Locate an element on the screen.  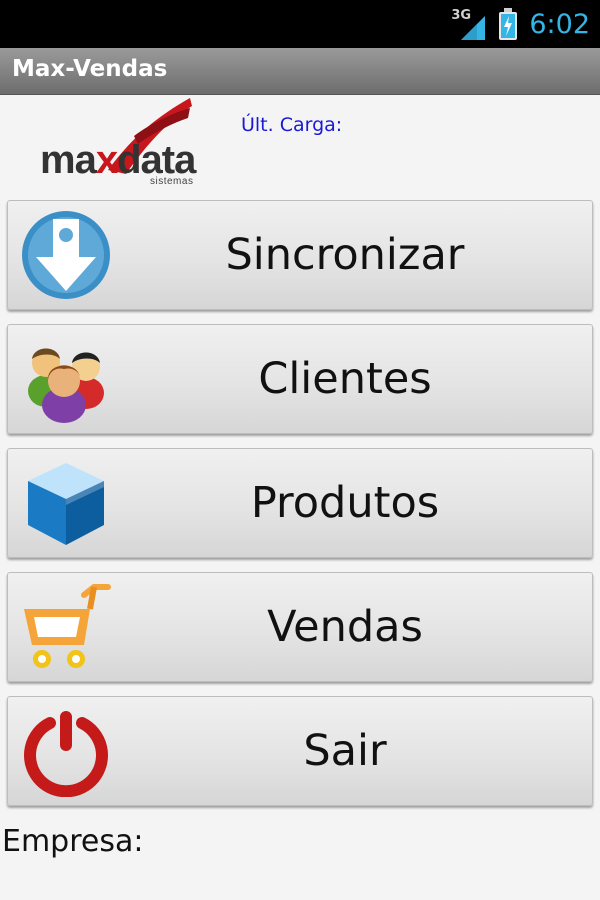
cart-icon is located at coordinates (67, 626).